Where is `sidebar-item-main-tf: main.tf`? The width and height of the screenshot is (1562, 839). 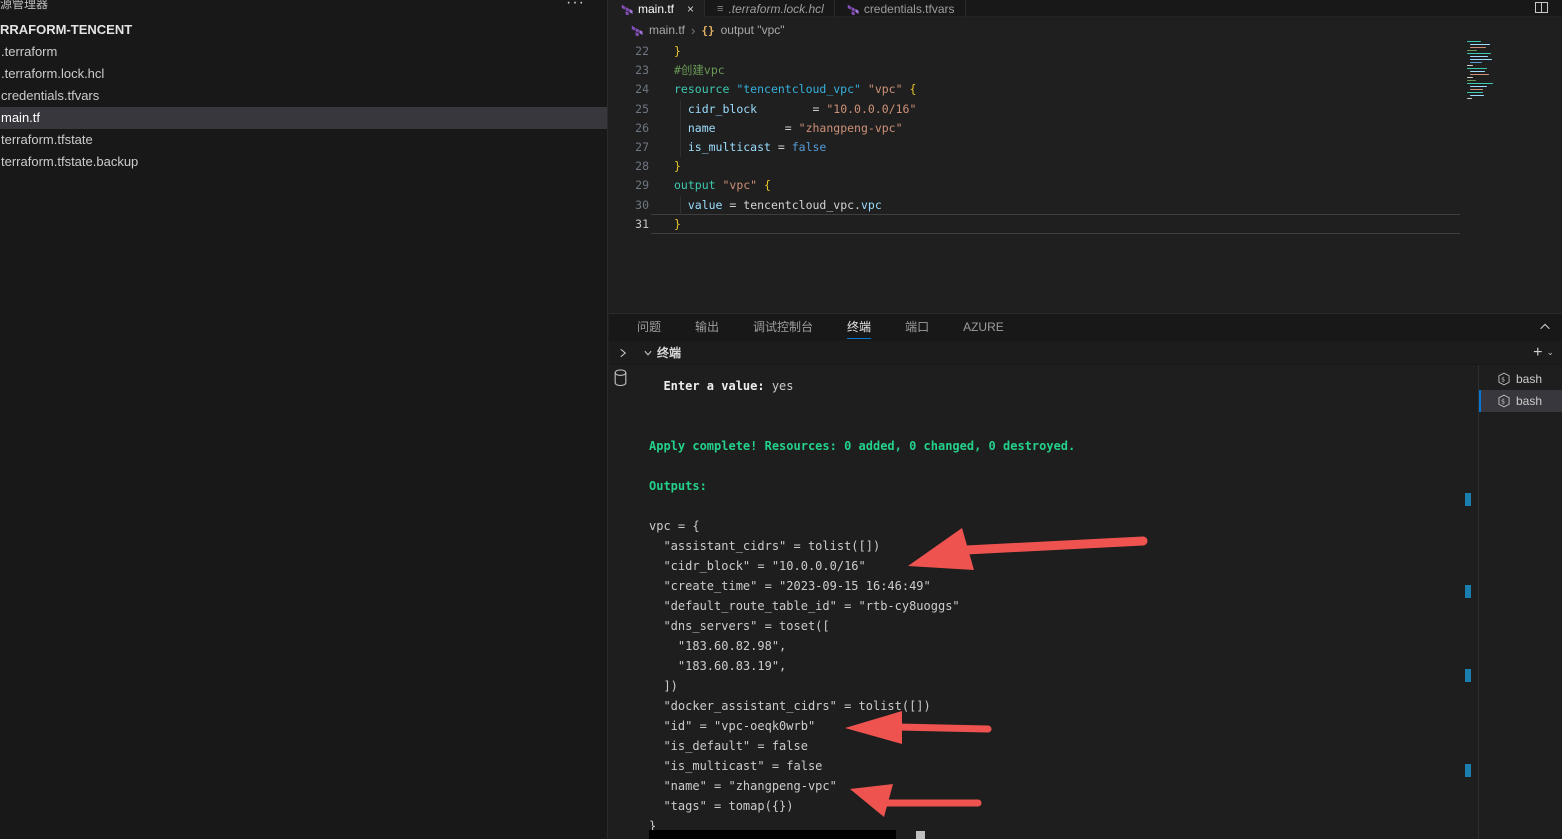 sidebar-item-main-tf: main.tf is located at coordinates (303, 118).